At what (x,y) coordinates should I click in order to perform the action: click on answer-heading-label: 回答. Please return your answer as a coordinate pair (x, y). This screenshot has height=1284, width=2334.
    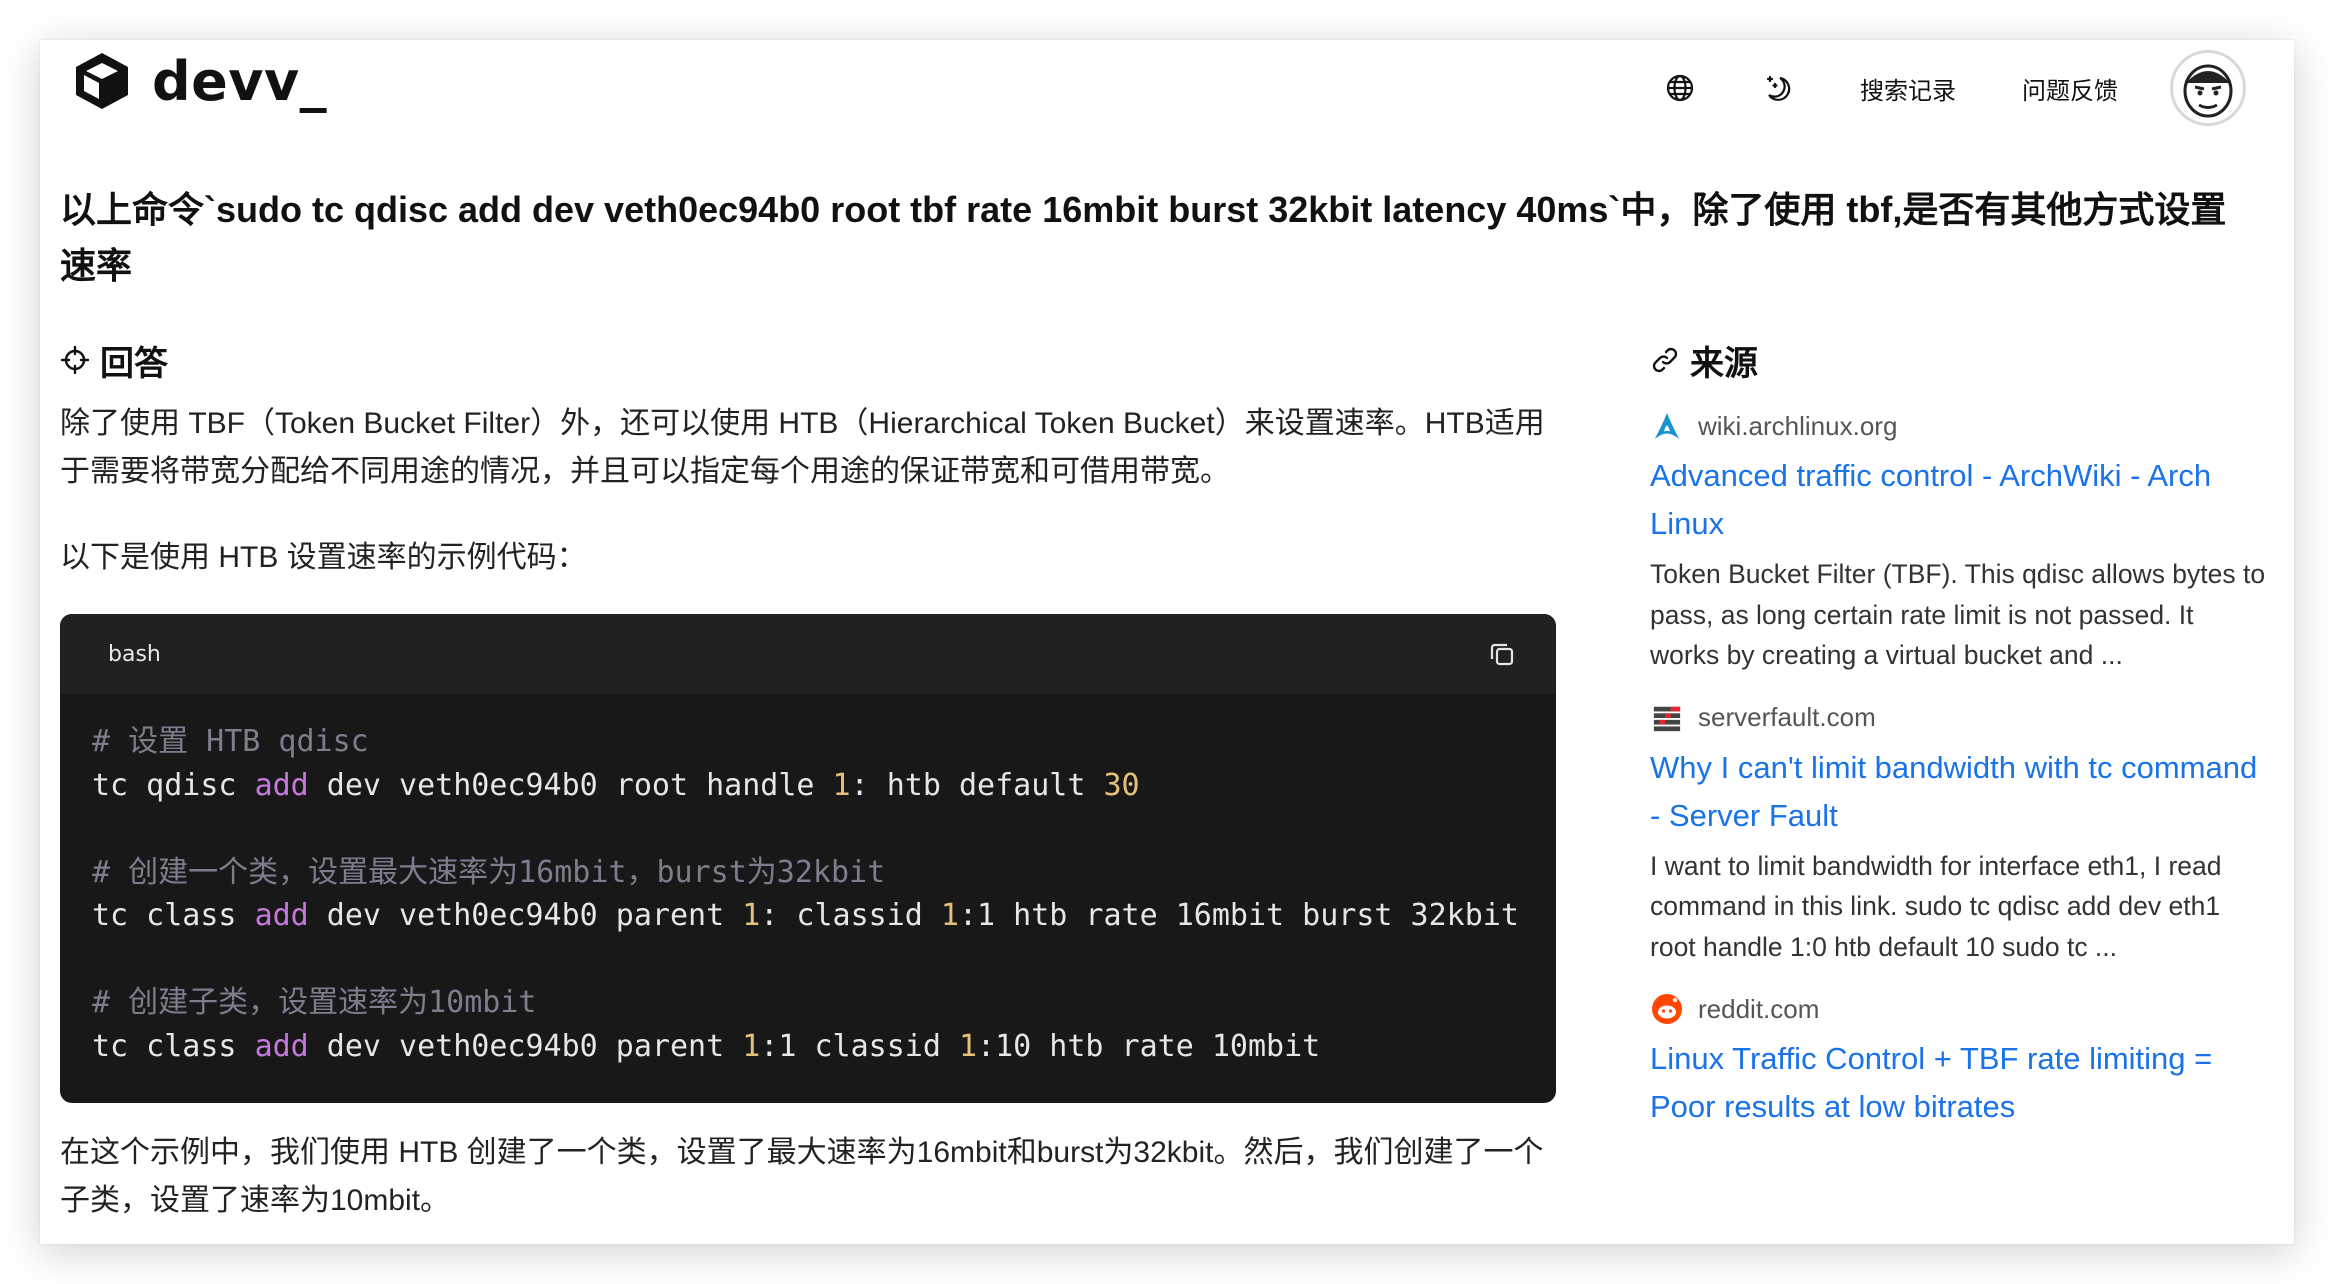
    Looking at the image, I should click on (134, 363).